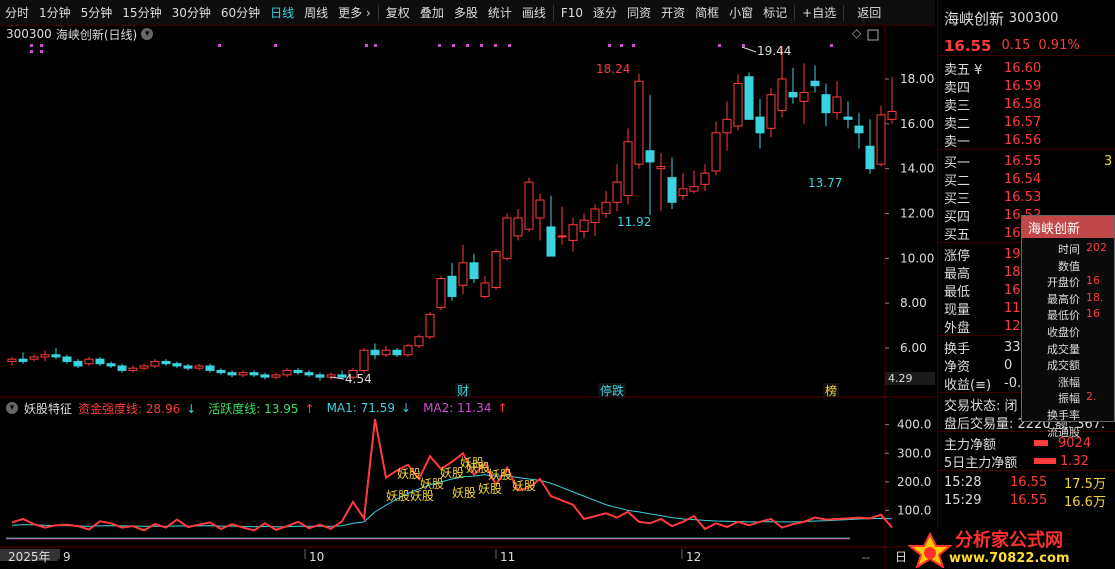 The height and width of the screenshot is (569, 1115). What do you see at coordinates (900, 378) in the screenshot?
I see `current-price-label: 4.29` at bounding box center [900, 378].